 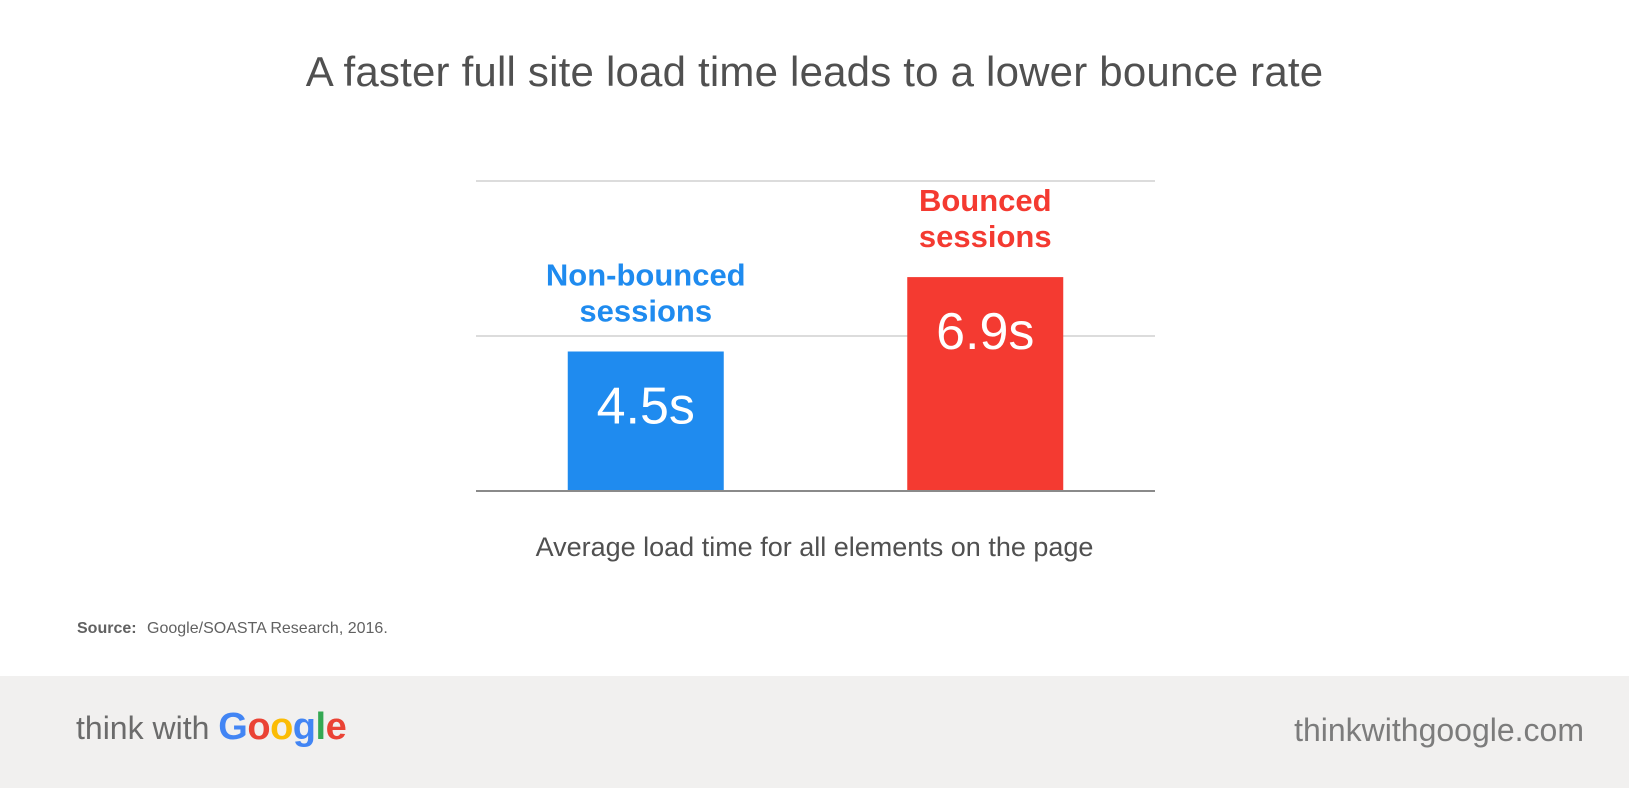 What do you see at coordinates (985, 200) in the screenshot?
I see `category-label: Bounced` at bounding box center [985, 200].